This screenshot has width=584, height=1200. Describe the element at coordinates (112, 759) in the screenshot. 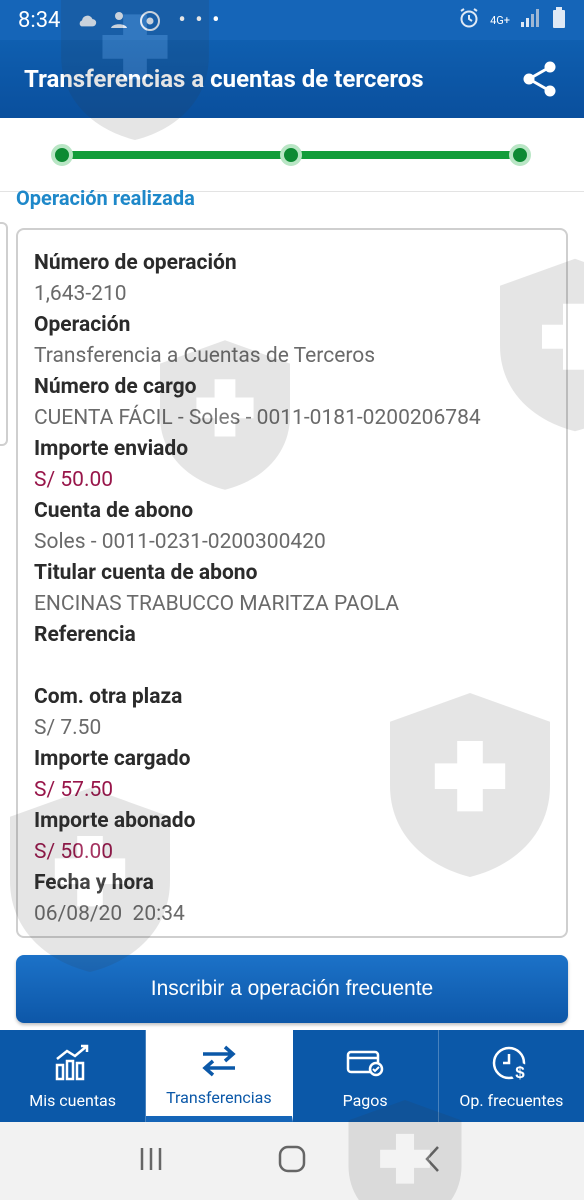

I see `detail-label: Importe cargado` at that location.